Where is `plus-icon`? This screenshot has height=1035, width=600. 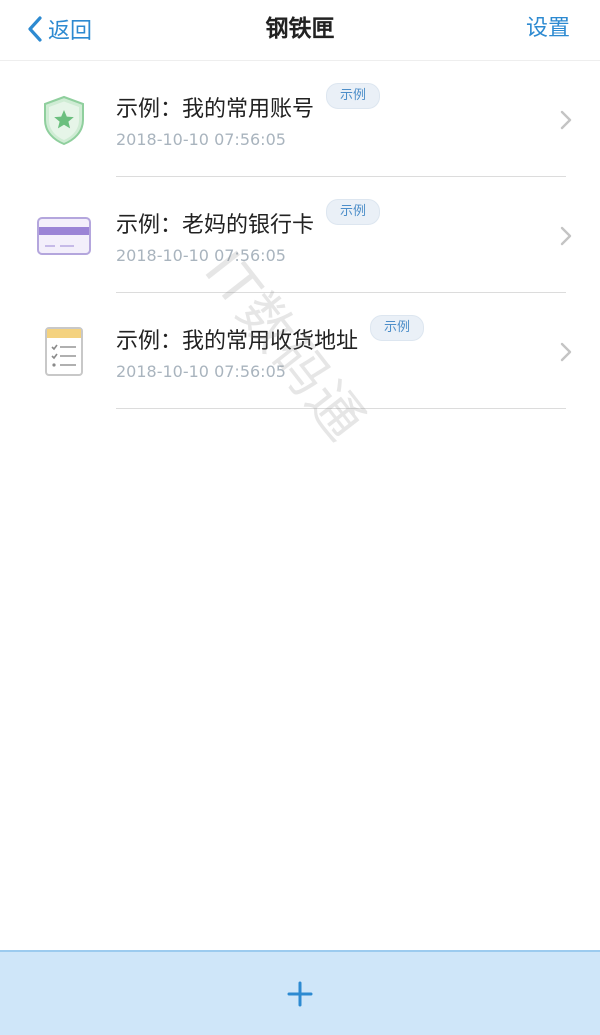 plus-icon is located at coordinates (300, 993).